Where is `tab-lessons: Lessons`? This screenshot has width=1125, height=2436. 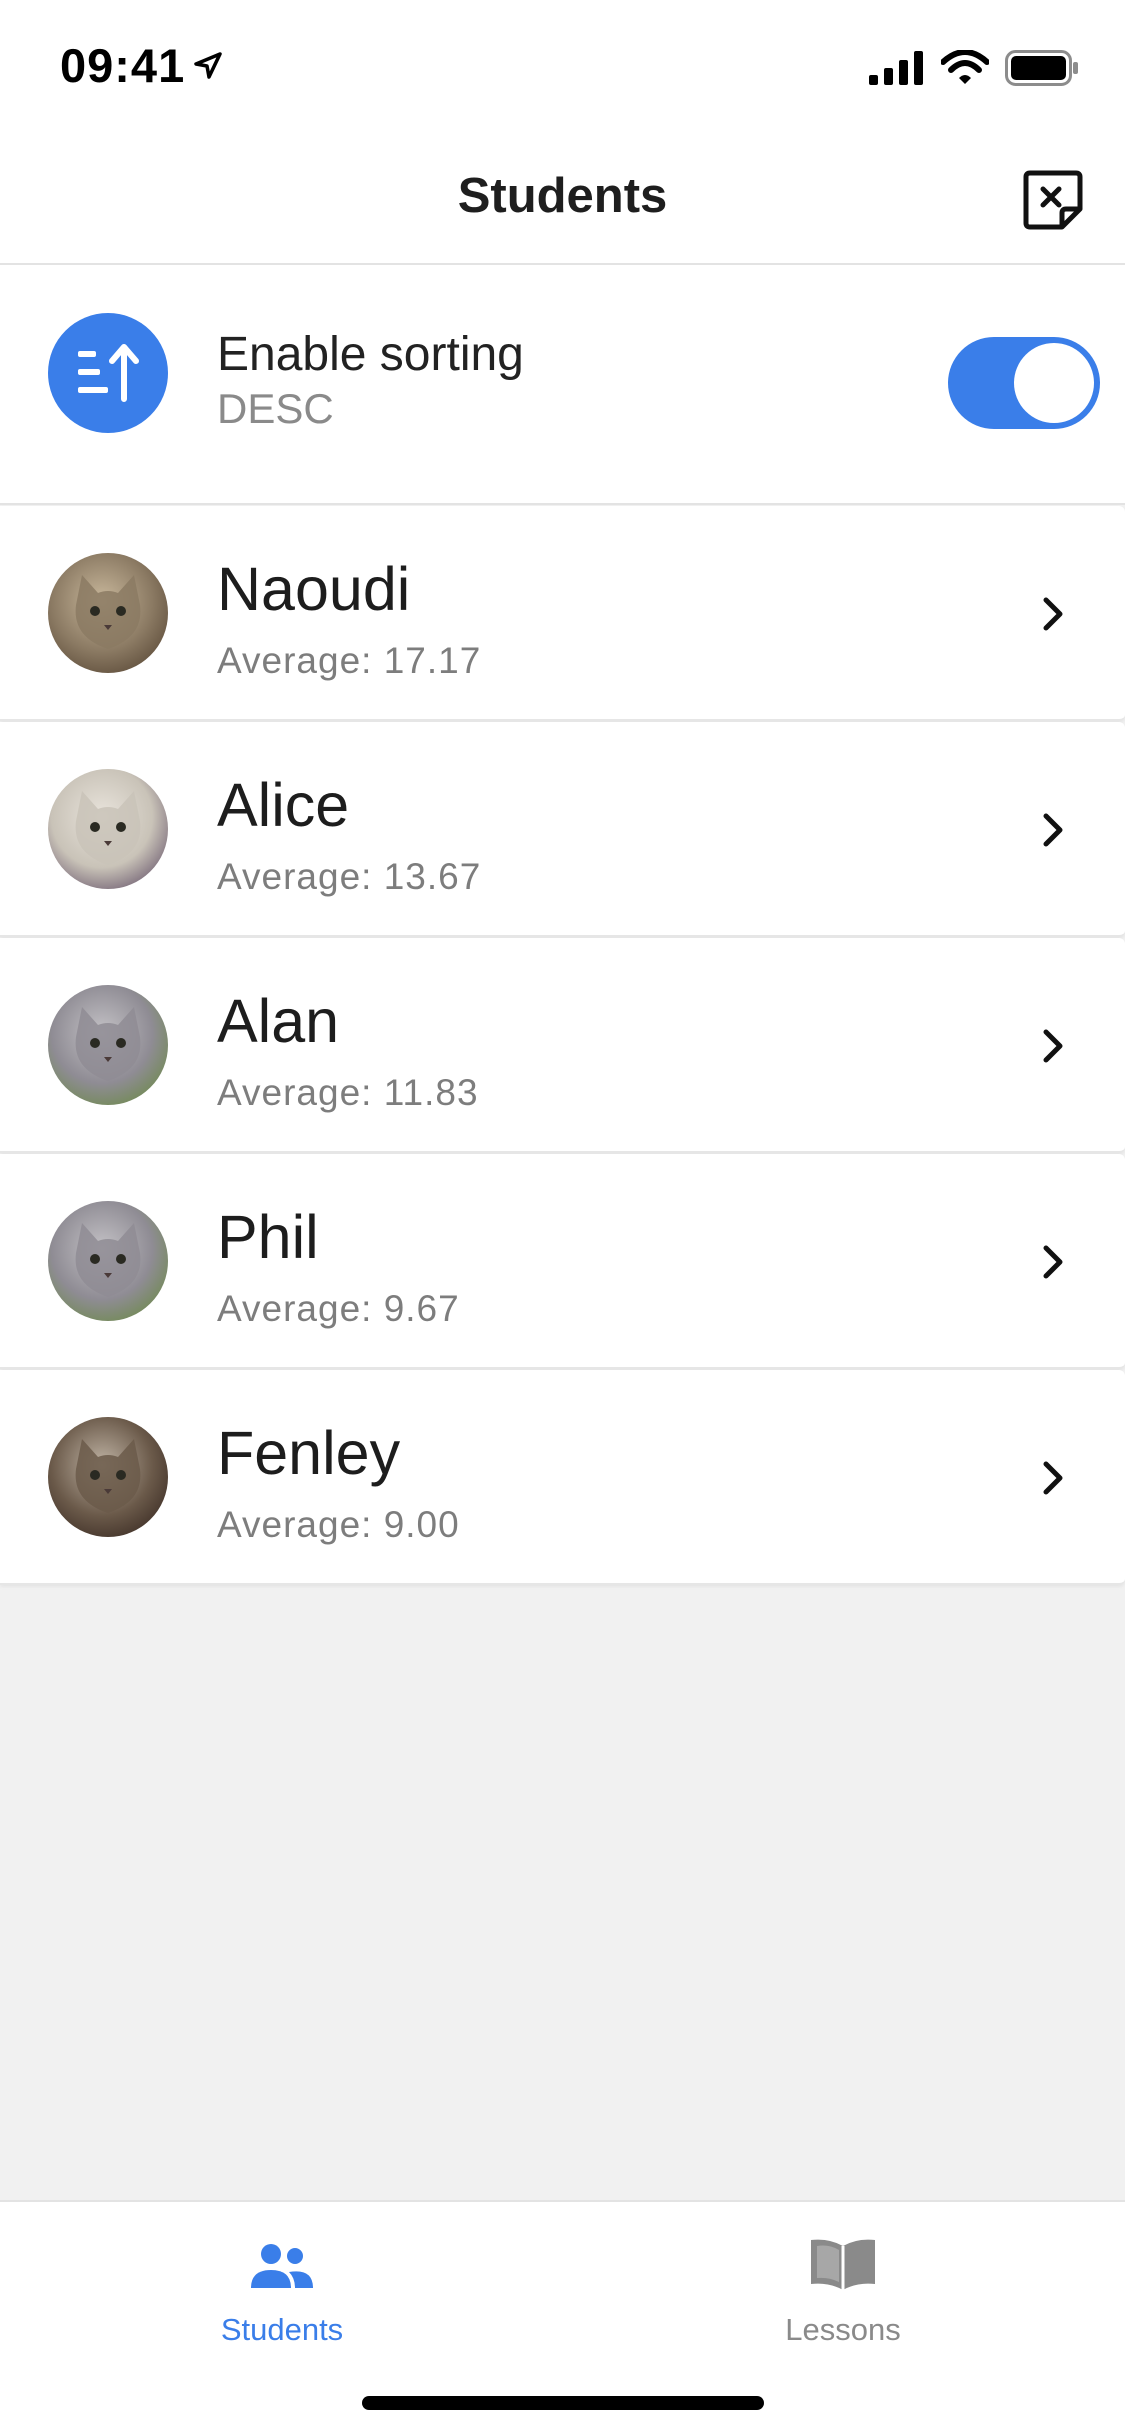
tab-lessons: Lessons is located at coordinates (843, 2290).